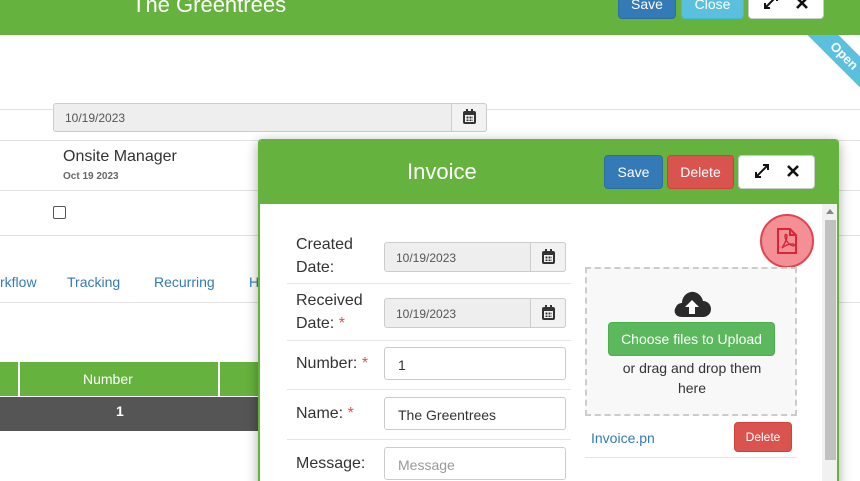 This screenshot has height=481, width=860. Describe the element at coordinates (475, 463) in the screenshot. I see `message-input: Message` at that location.